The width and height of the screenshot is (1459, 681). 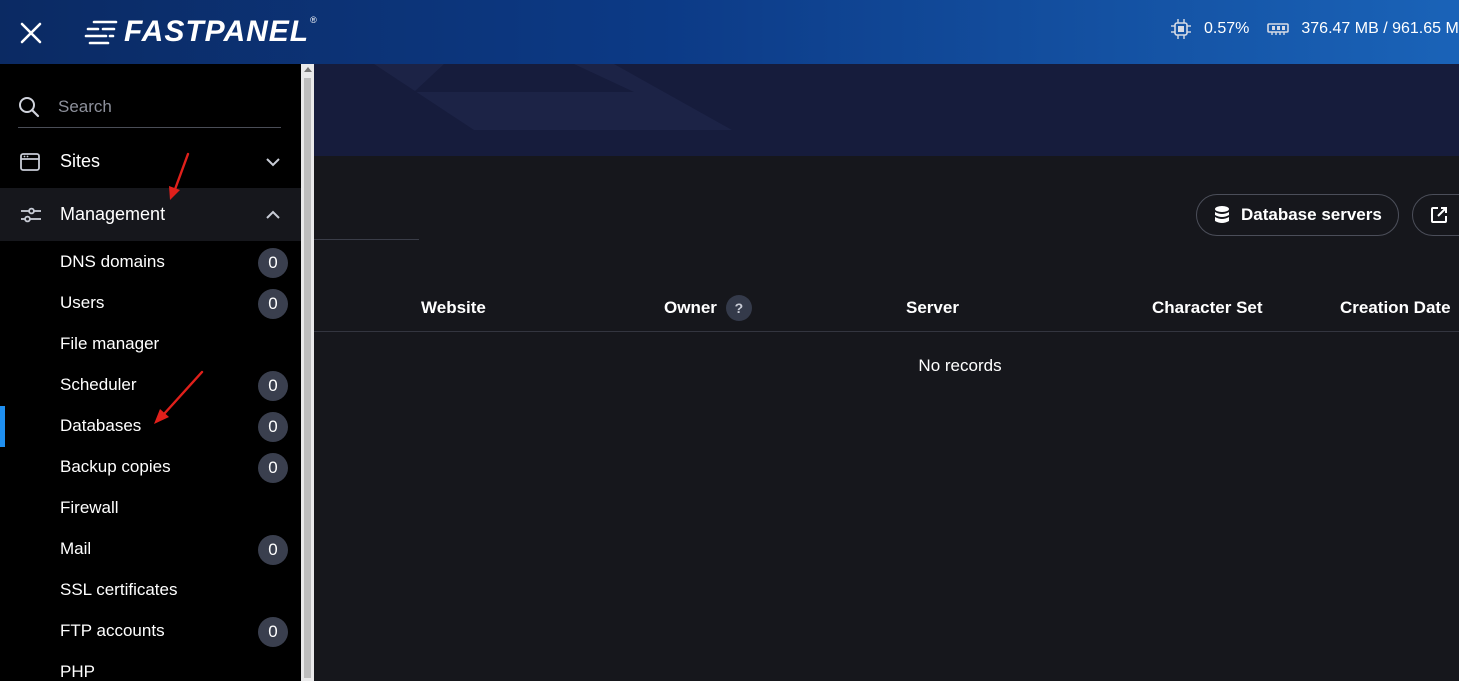 What do you see at coordinates (1380, 28) in the screenshot?
I see `ram-value: 376.47 MB / 961.65 MB` at bounding box center [1380, 28].